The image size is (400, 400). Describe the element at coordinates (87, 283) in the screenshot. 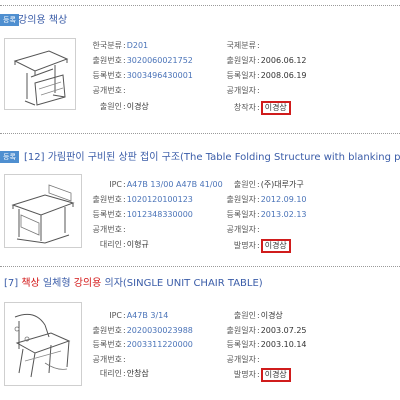

I see `title-highlight: 강의용` at that location.